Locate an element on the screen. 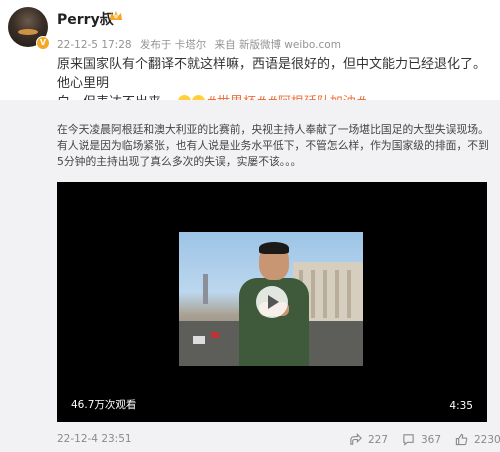 This screenshot has width=500, height=452. like-count: 2230 is located at coordinates (487, 439).